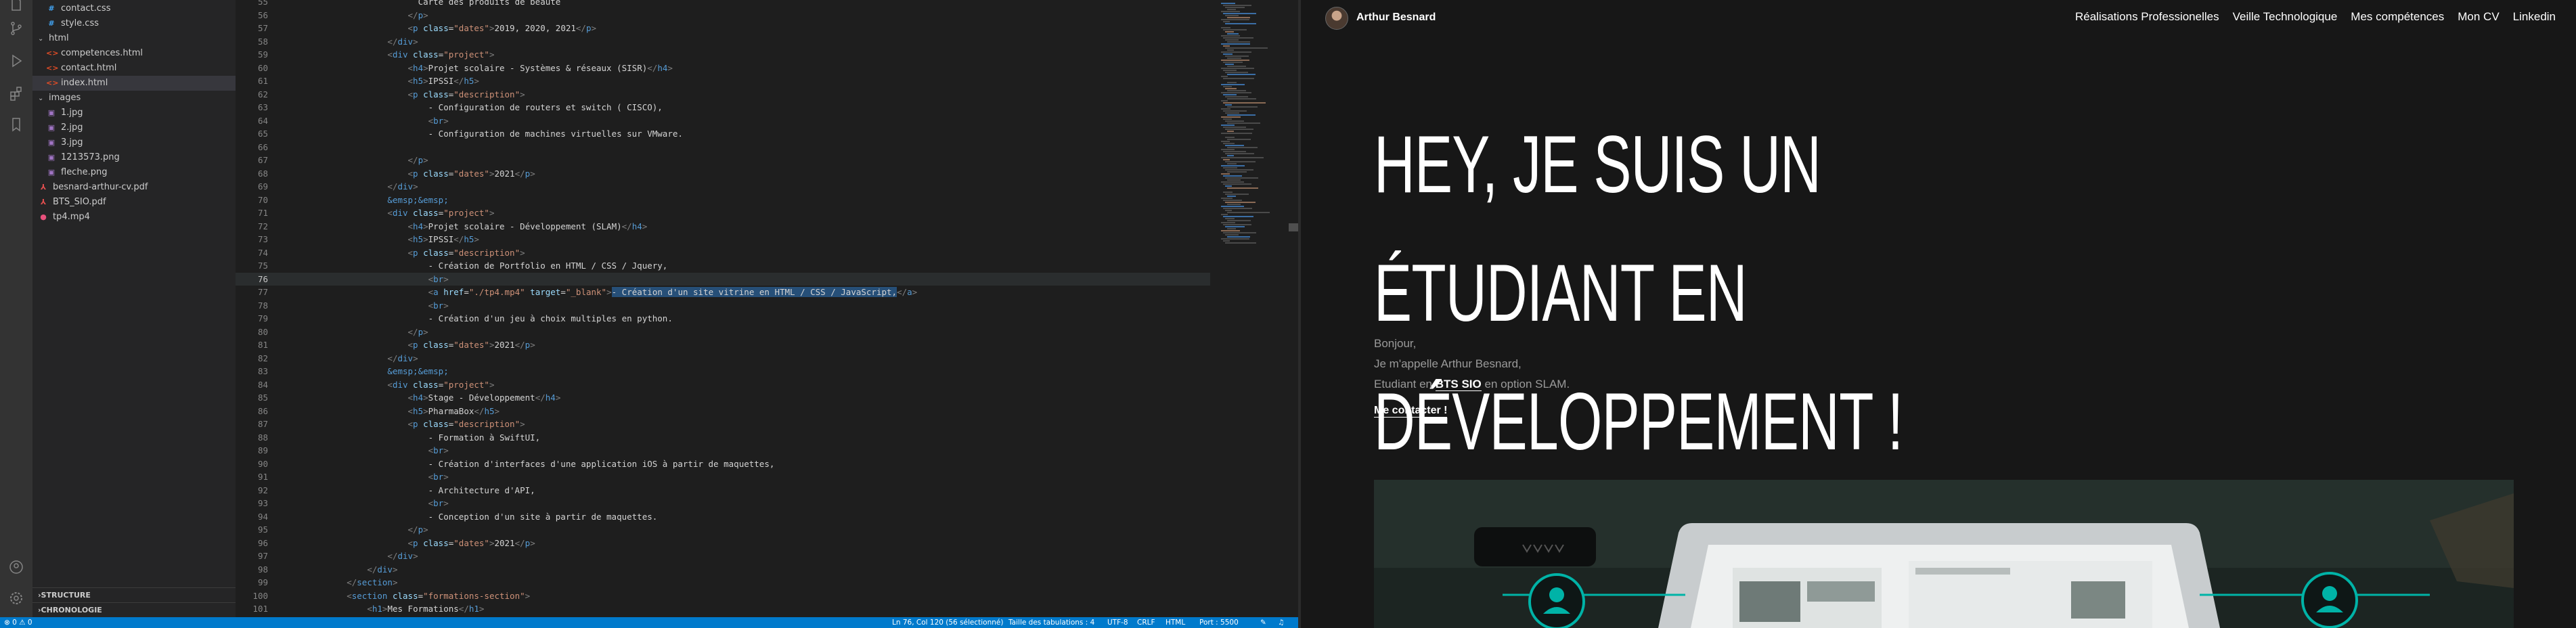 The width and height of the screenshot is (2576, 628). Describe the element at coordinates (723, 503) in the screenshot. I see `code-line: 93 <br>` at that location.